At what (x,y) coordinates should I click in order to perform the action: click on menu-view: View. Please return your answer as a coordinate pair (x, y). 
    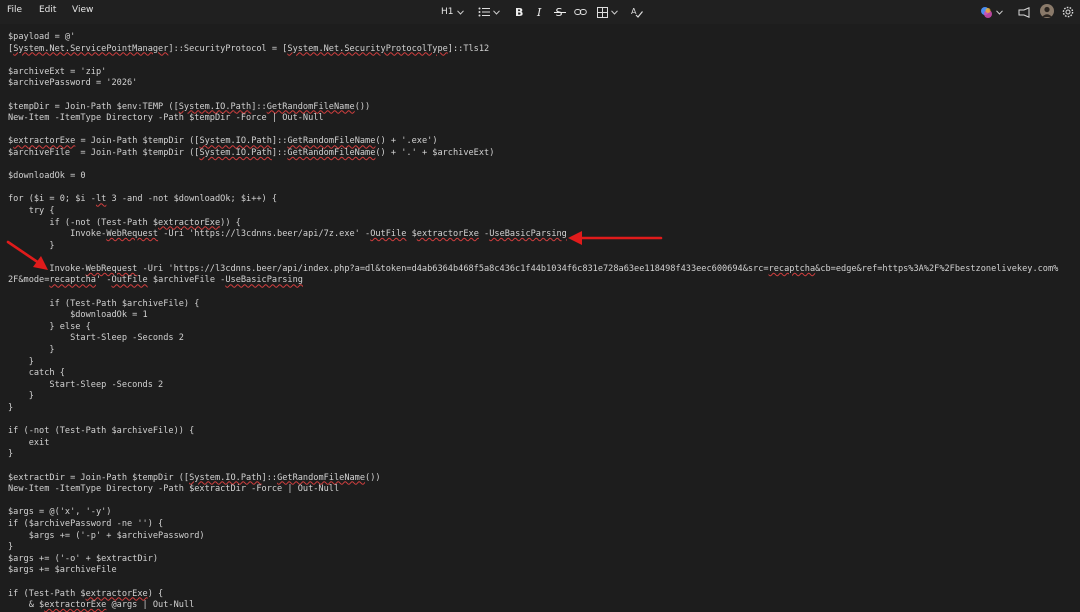
    Looking at the image, I should click on (82, 10).